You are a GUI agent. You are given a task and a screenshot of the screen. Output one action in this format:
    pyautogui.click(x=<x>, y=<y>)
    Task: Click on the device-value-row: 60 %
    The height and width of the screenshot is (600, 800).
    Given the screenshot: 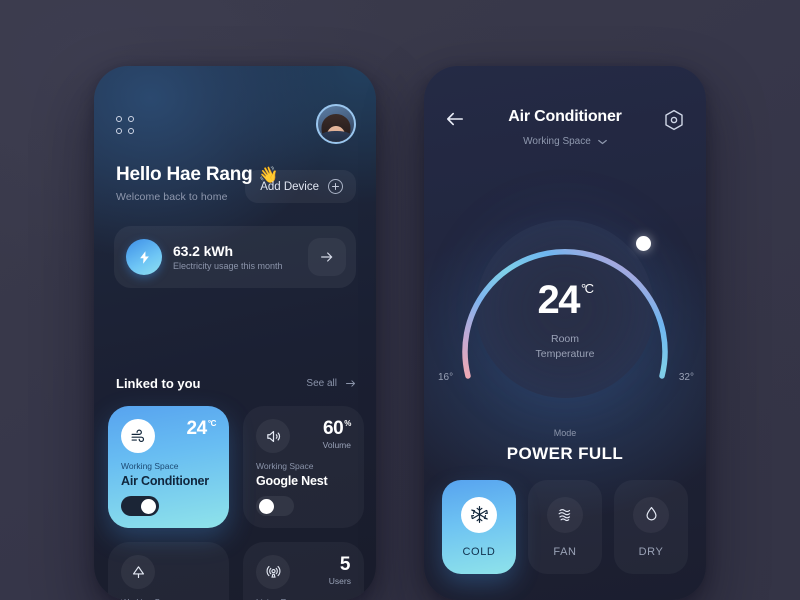 What is the action you would take?
    pyautogui.click(x=337, y=428)
    